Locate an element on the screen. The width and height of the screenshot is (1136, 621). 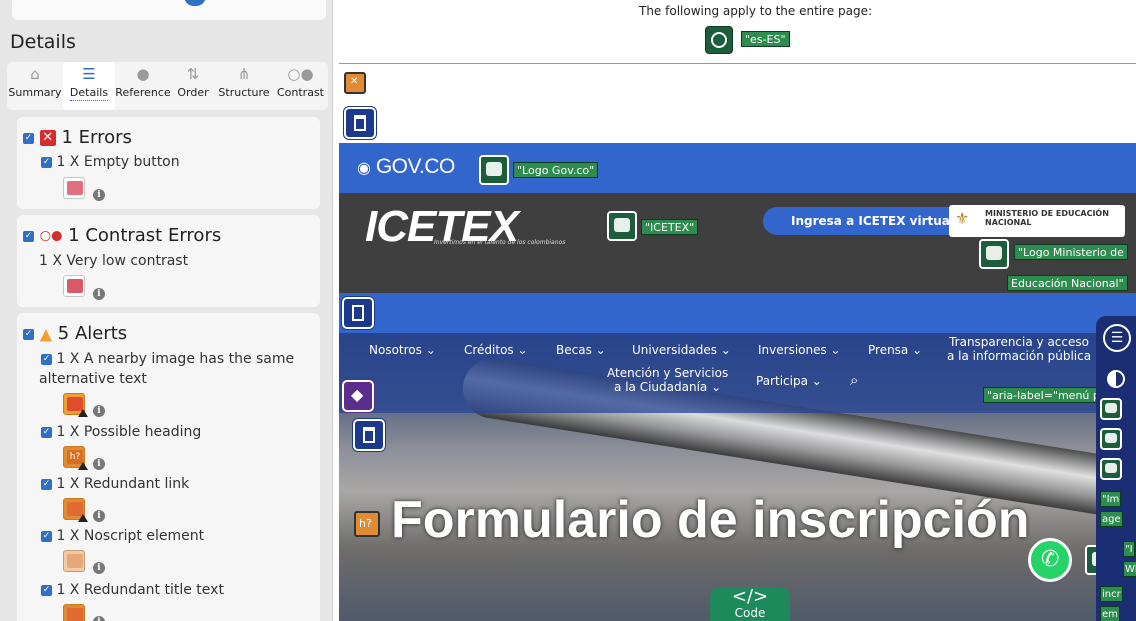
low-contrast-icon is located at coordinates (74, 286).